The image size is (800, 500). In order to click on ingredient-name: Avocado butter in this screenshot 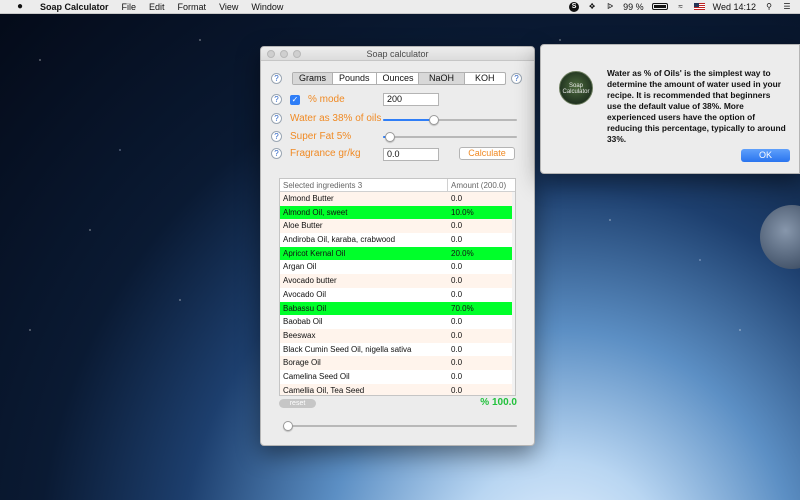, I will do `click(310, 281)`.